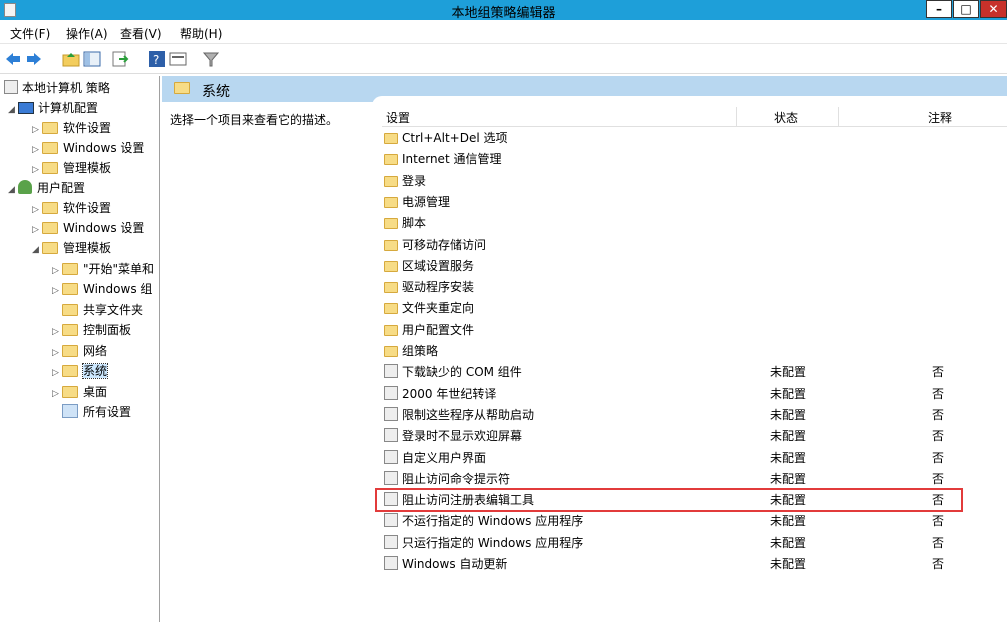 The height and width of the screenshot is (622, 1007). Describe the element at coordinates (694, 266) in the screenshot. I see `folder-row: 区域设置服务` at that location.